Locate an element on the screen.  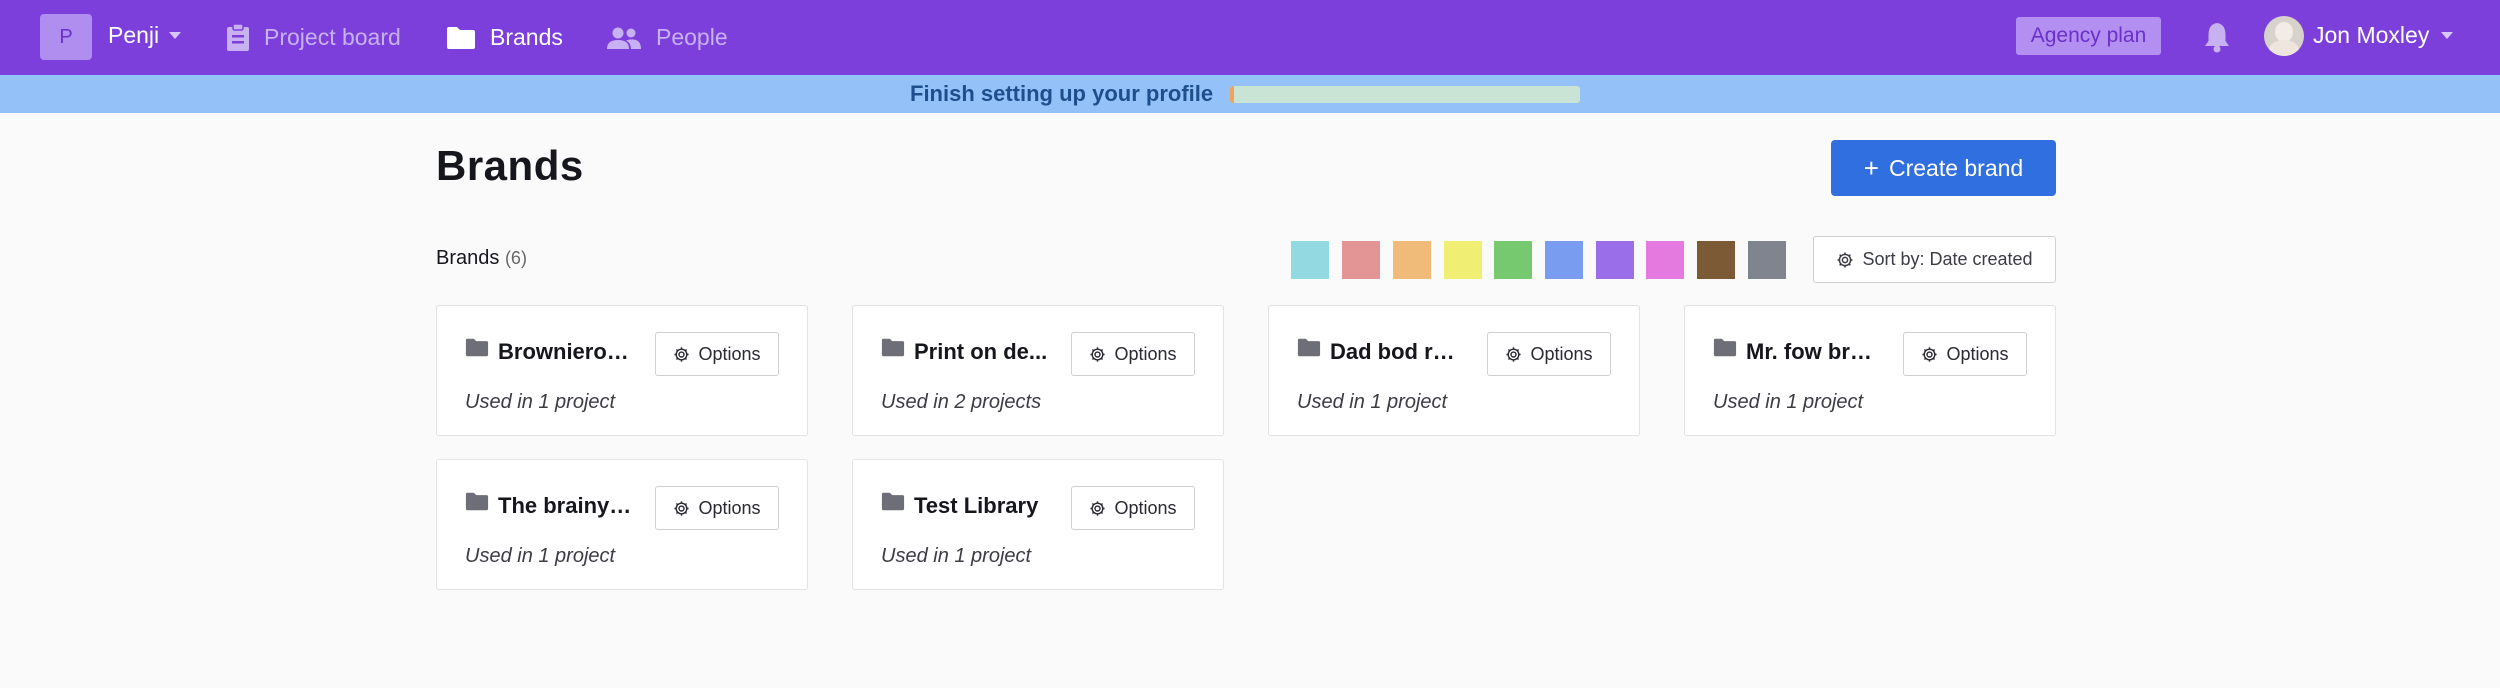
user-avatar is located at coordinates (2284, 36).